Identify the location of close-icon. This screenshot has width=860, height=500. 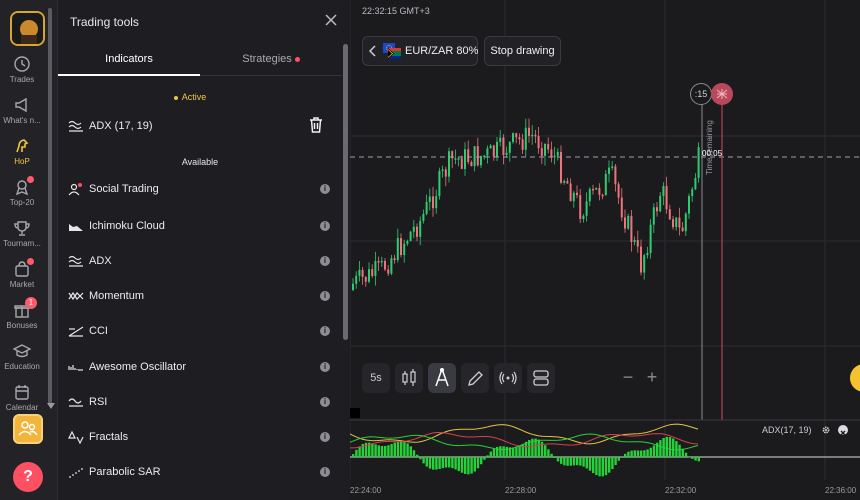
(331, 20).